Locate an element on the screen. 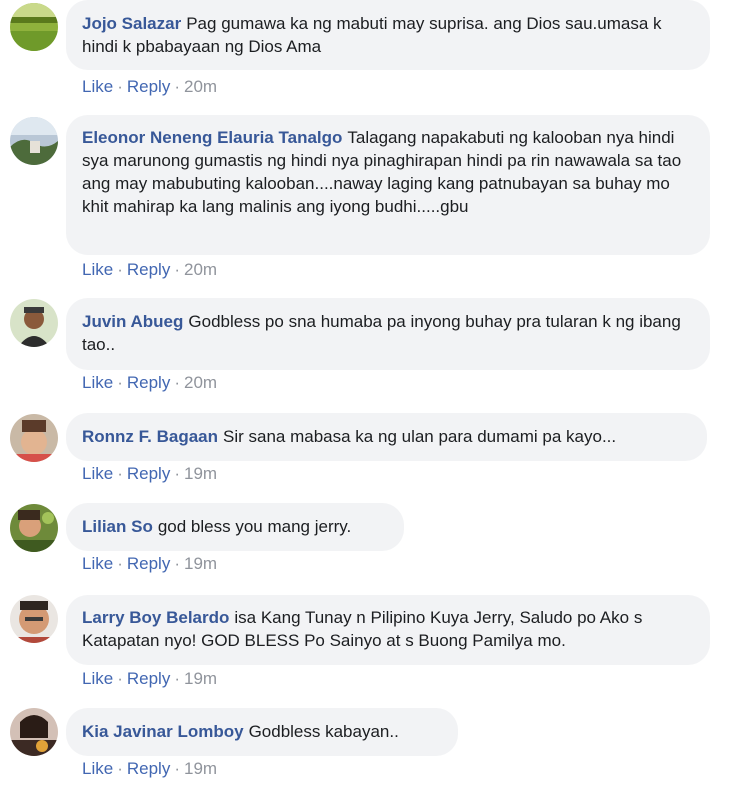 This screenshot has width=750, height=790. comment-author: Ronnz F. Bagaan is located at coordinates (150, 436).